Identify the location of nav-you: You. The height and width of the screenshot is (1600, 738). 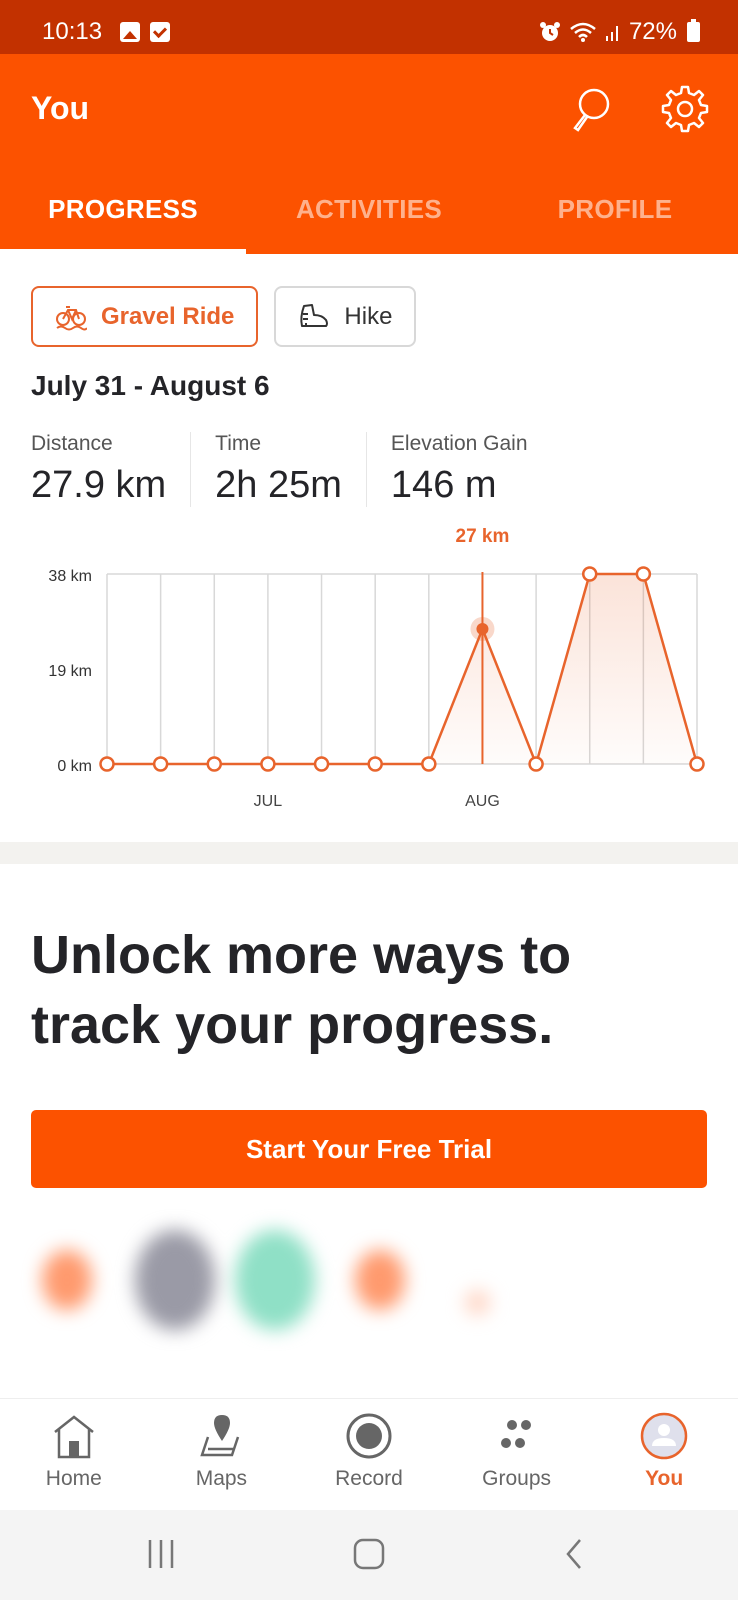
(664, 1454).